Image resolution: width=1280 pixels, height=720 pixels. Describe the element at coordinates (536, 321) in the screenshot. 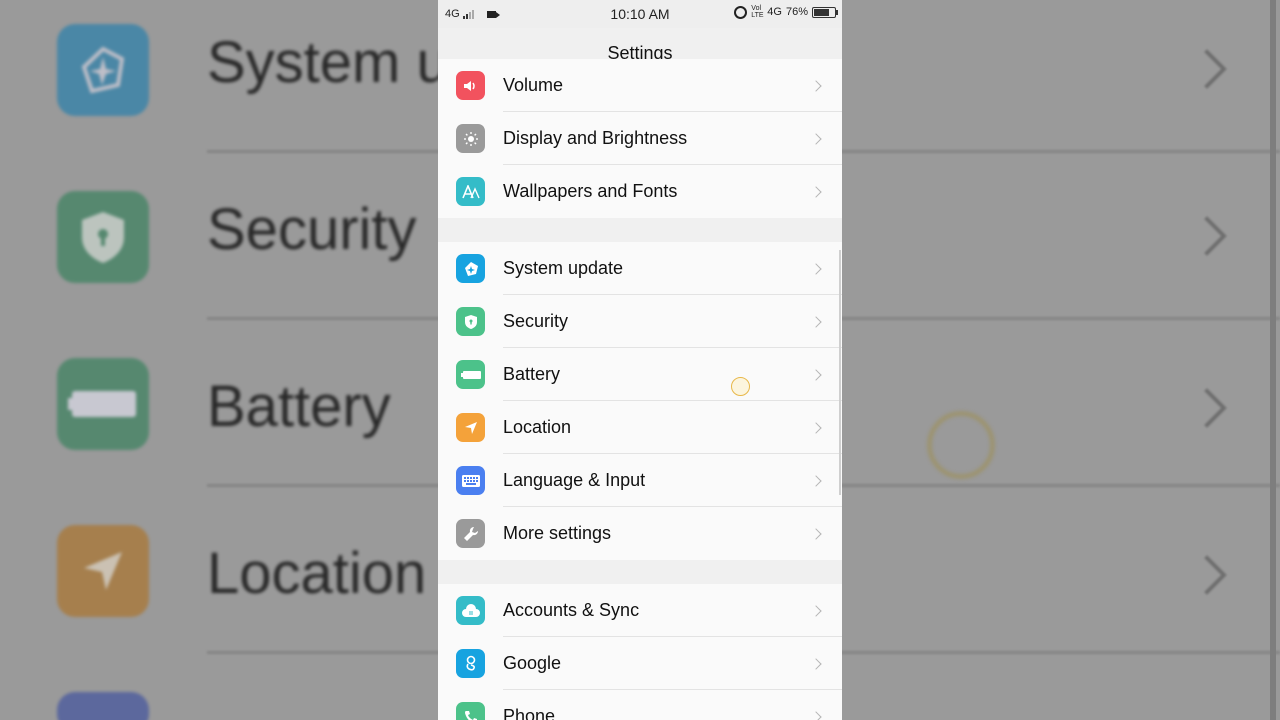

I see `settings-item-label: Security` at that location.